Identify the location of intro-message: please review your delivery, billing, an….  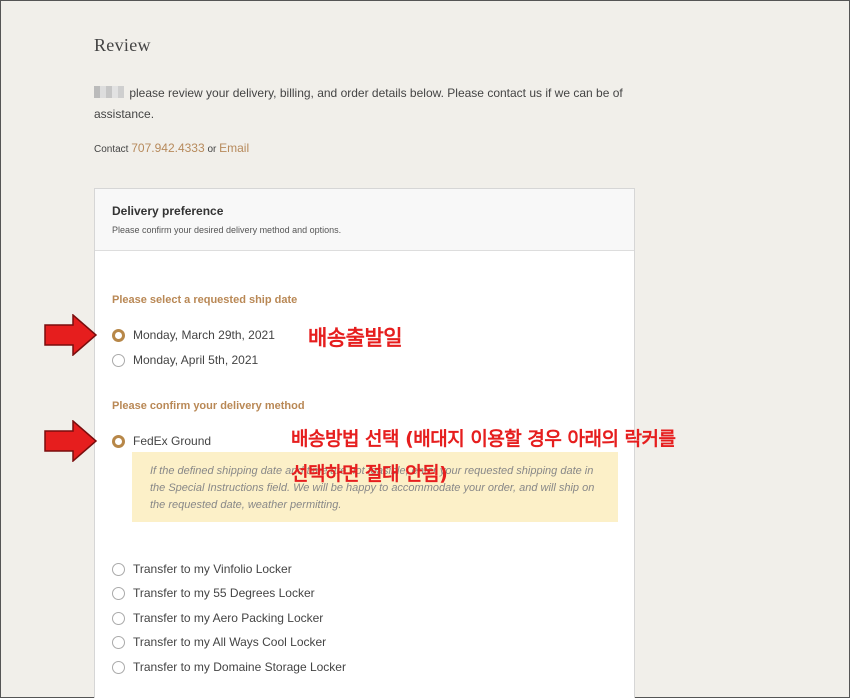
(358, 103).